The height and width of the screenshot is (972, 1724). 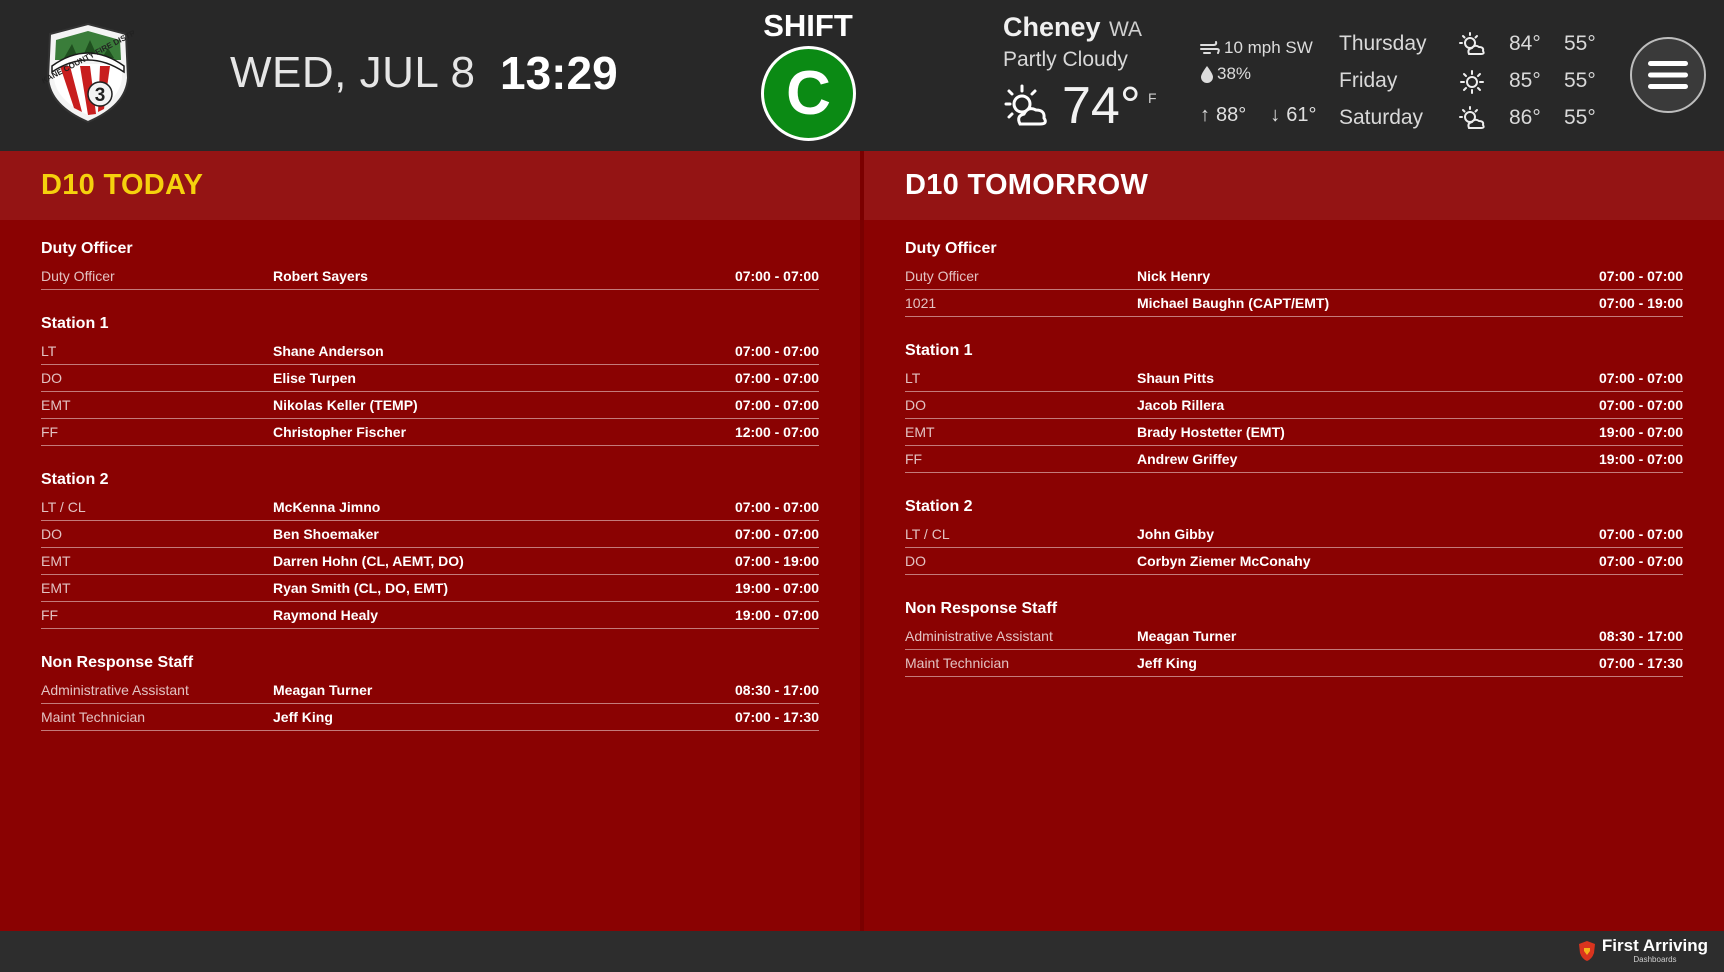 What do you see at coordinates (559, 73) in the screenshot?
I see `current-time: 13:29` at bounding box center [559, 73].